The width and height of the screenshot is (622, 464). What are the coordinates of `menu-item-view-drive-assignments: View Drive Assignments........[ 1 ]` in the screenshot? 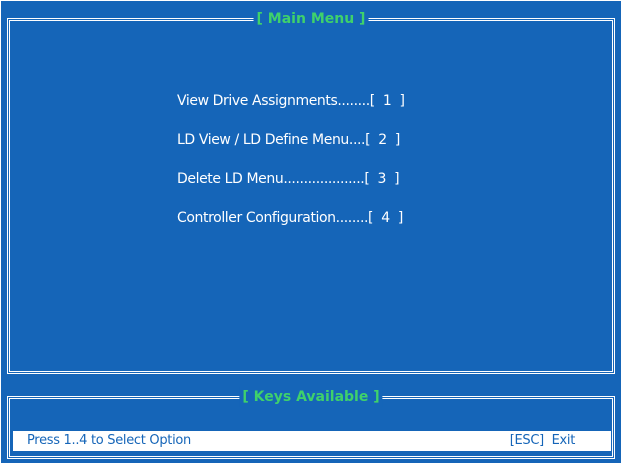 It's located at (291, 101).